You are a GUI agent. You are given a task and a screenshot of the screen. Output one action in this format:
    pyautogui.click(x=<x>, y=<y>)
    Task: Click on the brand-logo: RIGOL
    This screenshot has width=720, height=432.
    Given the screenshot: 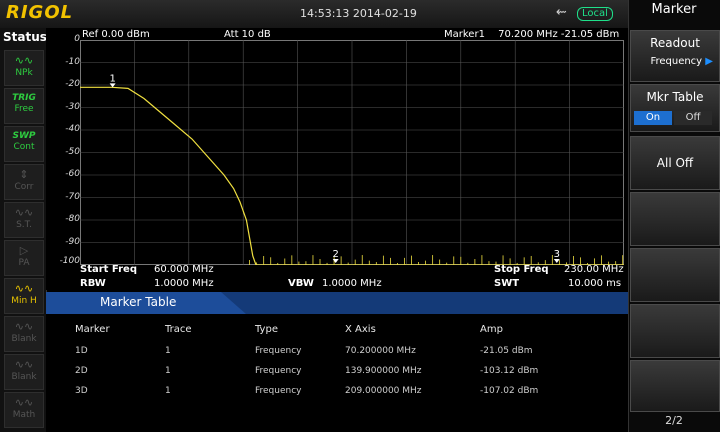 What is the action you would take?
    pyautogui.click(x=40, y=12)
    